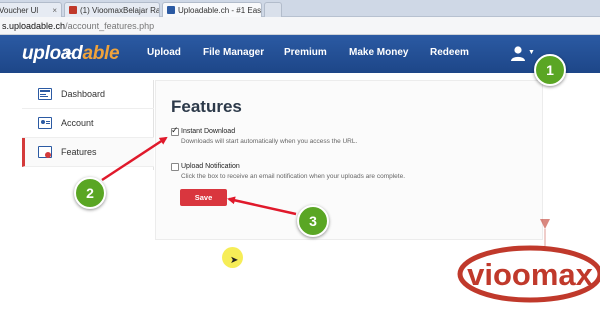 The height and width of the screenshot is (326, 600). I want to click on instant-download-label: Instant Download, so click(208, 131).